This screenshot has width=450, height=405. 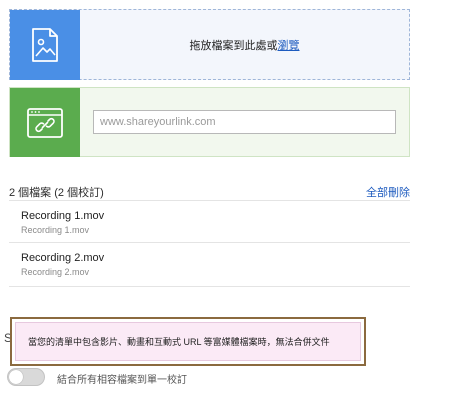 What do you see at coordinates (388, 192) in the screenshot?
I see `remove-all-link: 全部刪除` at bounding box center [388, 192].